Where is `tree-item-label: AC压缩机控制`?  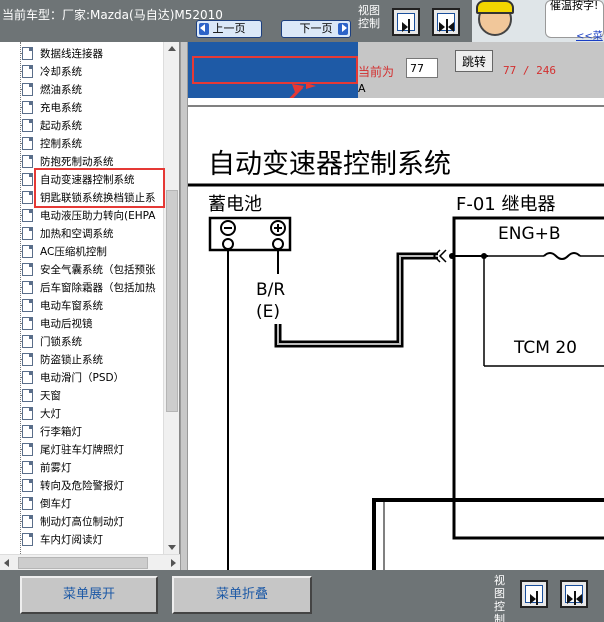
tree-item-label: AC压缩机控制 is located at coordinates (73, 252).